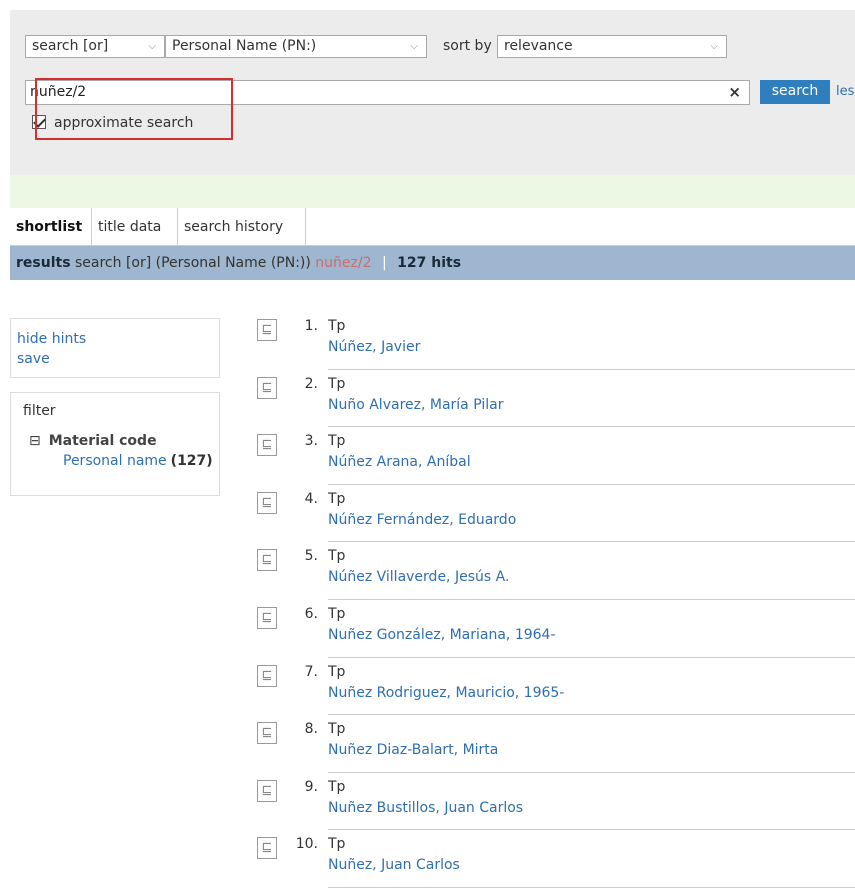 This screenshot has height=888, width=855. What do you see at coordinates (554, 456) in the screenshot?
I see `result-row: ⊑ 3. Tp Núñez Arana, Aníbal` at bounding box center [554, 456].